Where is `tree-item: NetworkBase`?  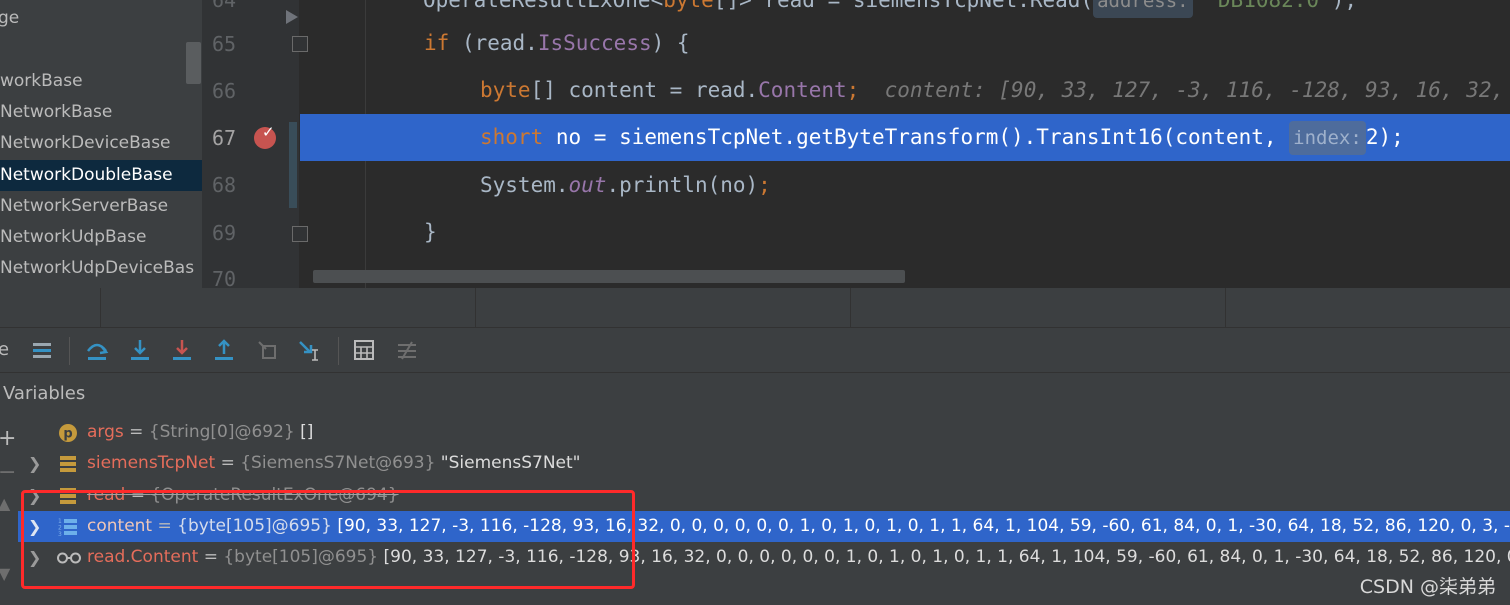 tree-item: NetworkBase is located at coordinates (56, 112).